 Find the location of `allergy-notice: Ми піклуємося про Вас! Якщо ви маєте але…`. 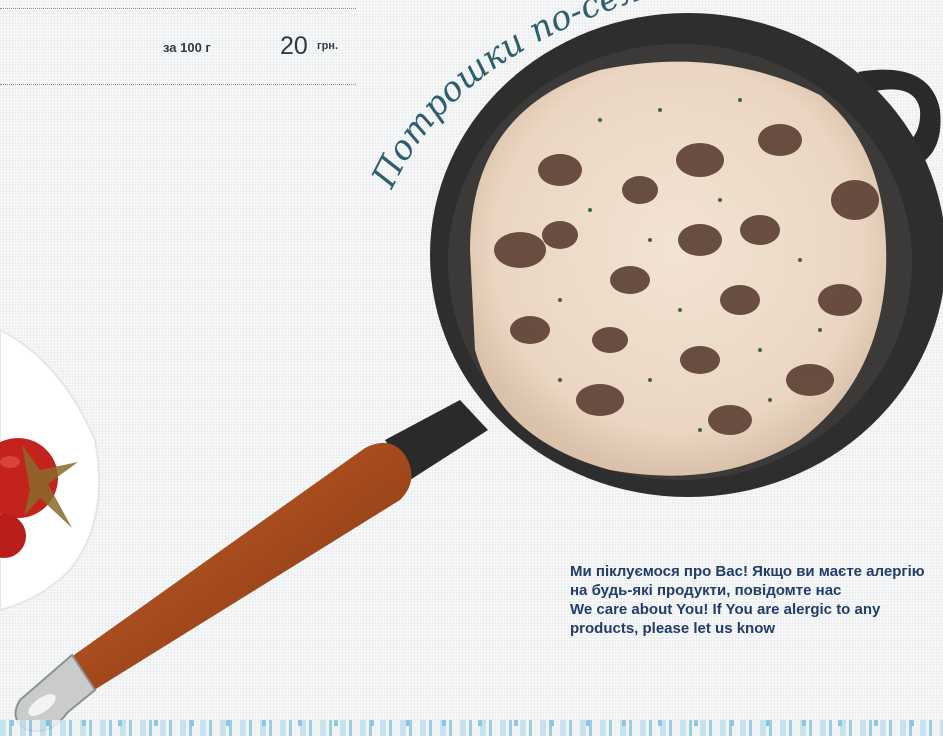

allergy-notice: Ми піклуємося про Вас! Якщо ви маєте але… is located at coordinates (756, 600).